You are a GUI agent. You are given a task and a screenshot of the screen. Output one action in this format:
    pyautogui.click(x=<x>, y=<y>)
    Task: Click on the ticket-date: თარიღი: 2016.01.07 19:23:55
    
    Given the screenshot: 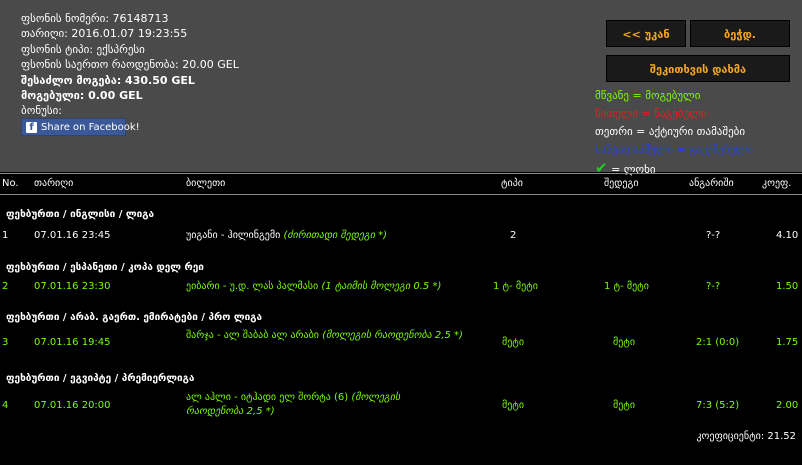 What is the action you would take?
    pyautogui.click(x=104, y=34)
    